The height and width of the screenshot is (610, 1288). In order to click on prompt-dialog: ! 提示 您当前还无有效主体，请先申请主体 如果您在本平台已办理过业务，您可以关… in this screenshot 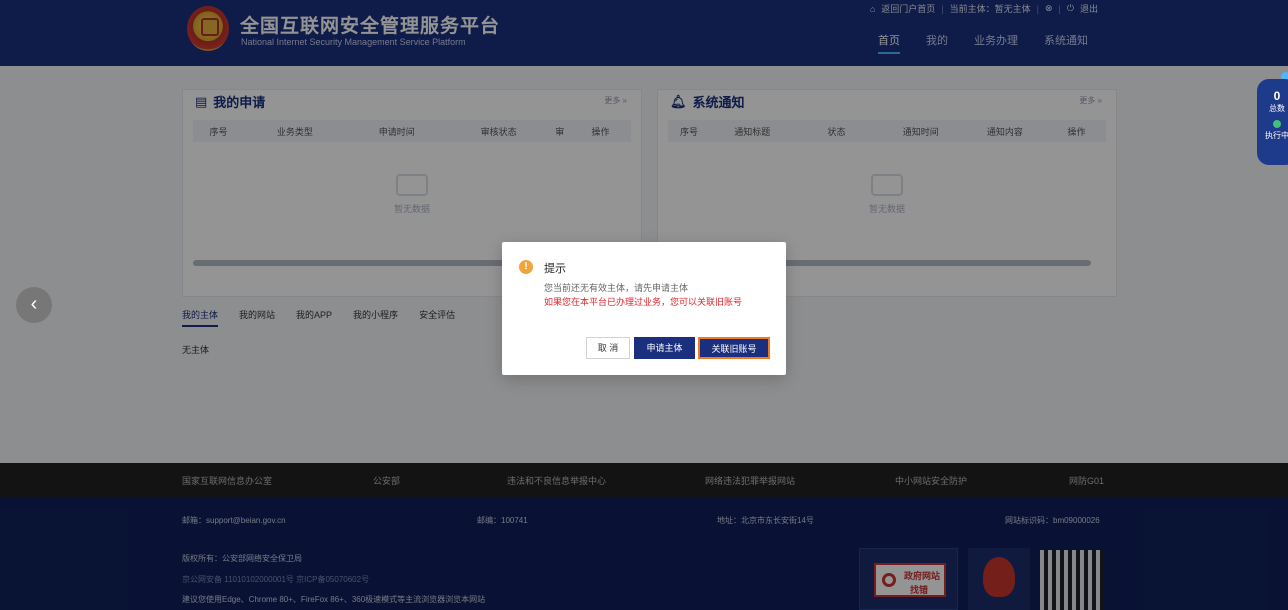, I will do `click(644, 308)`.